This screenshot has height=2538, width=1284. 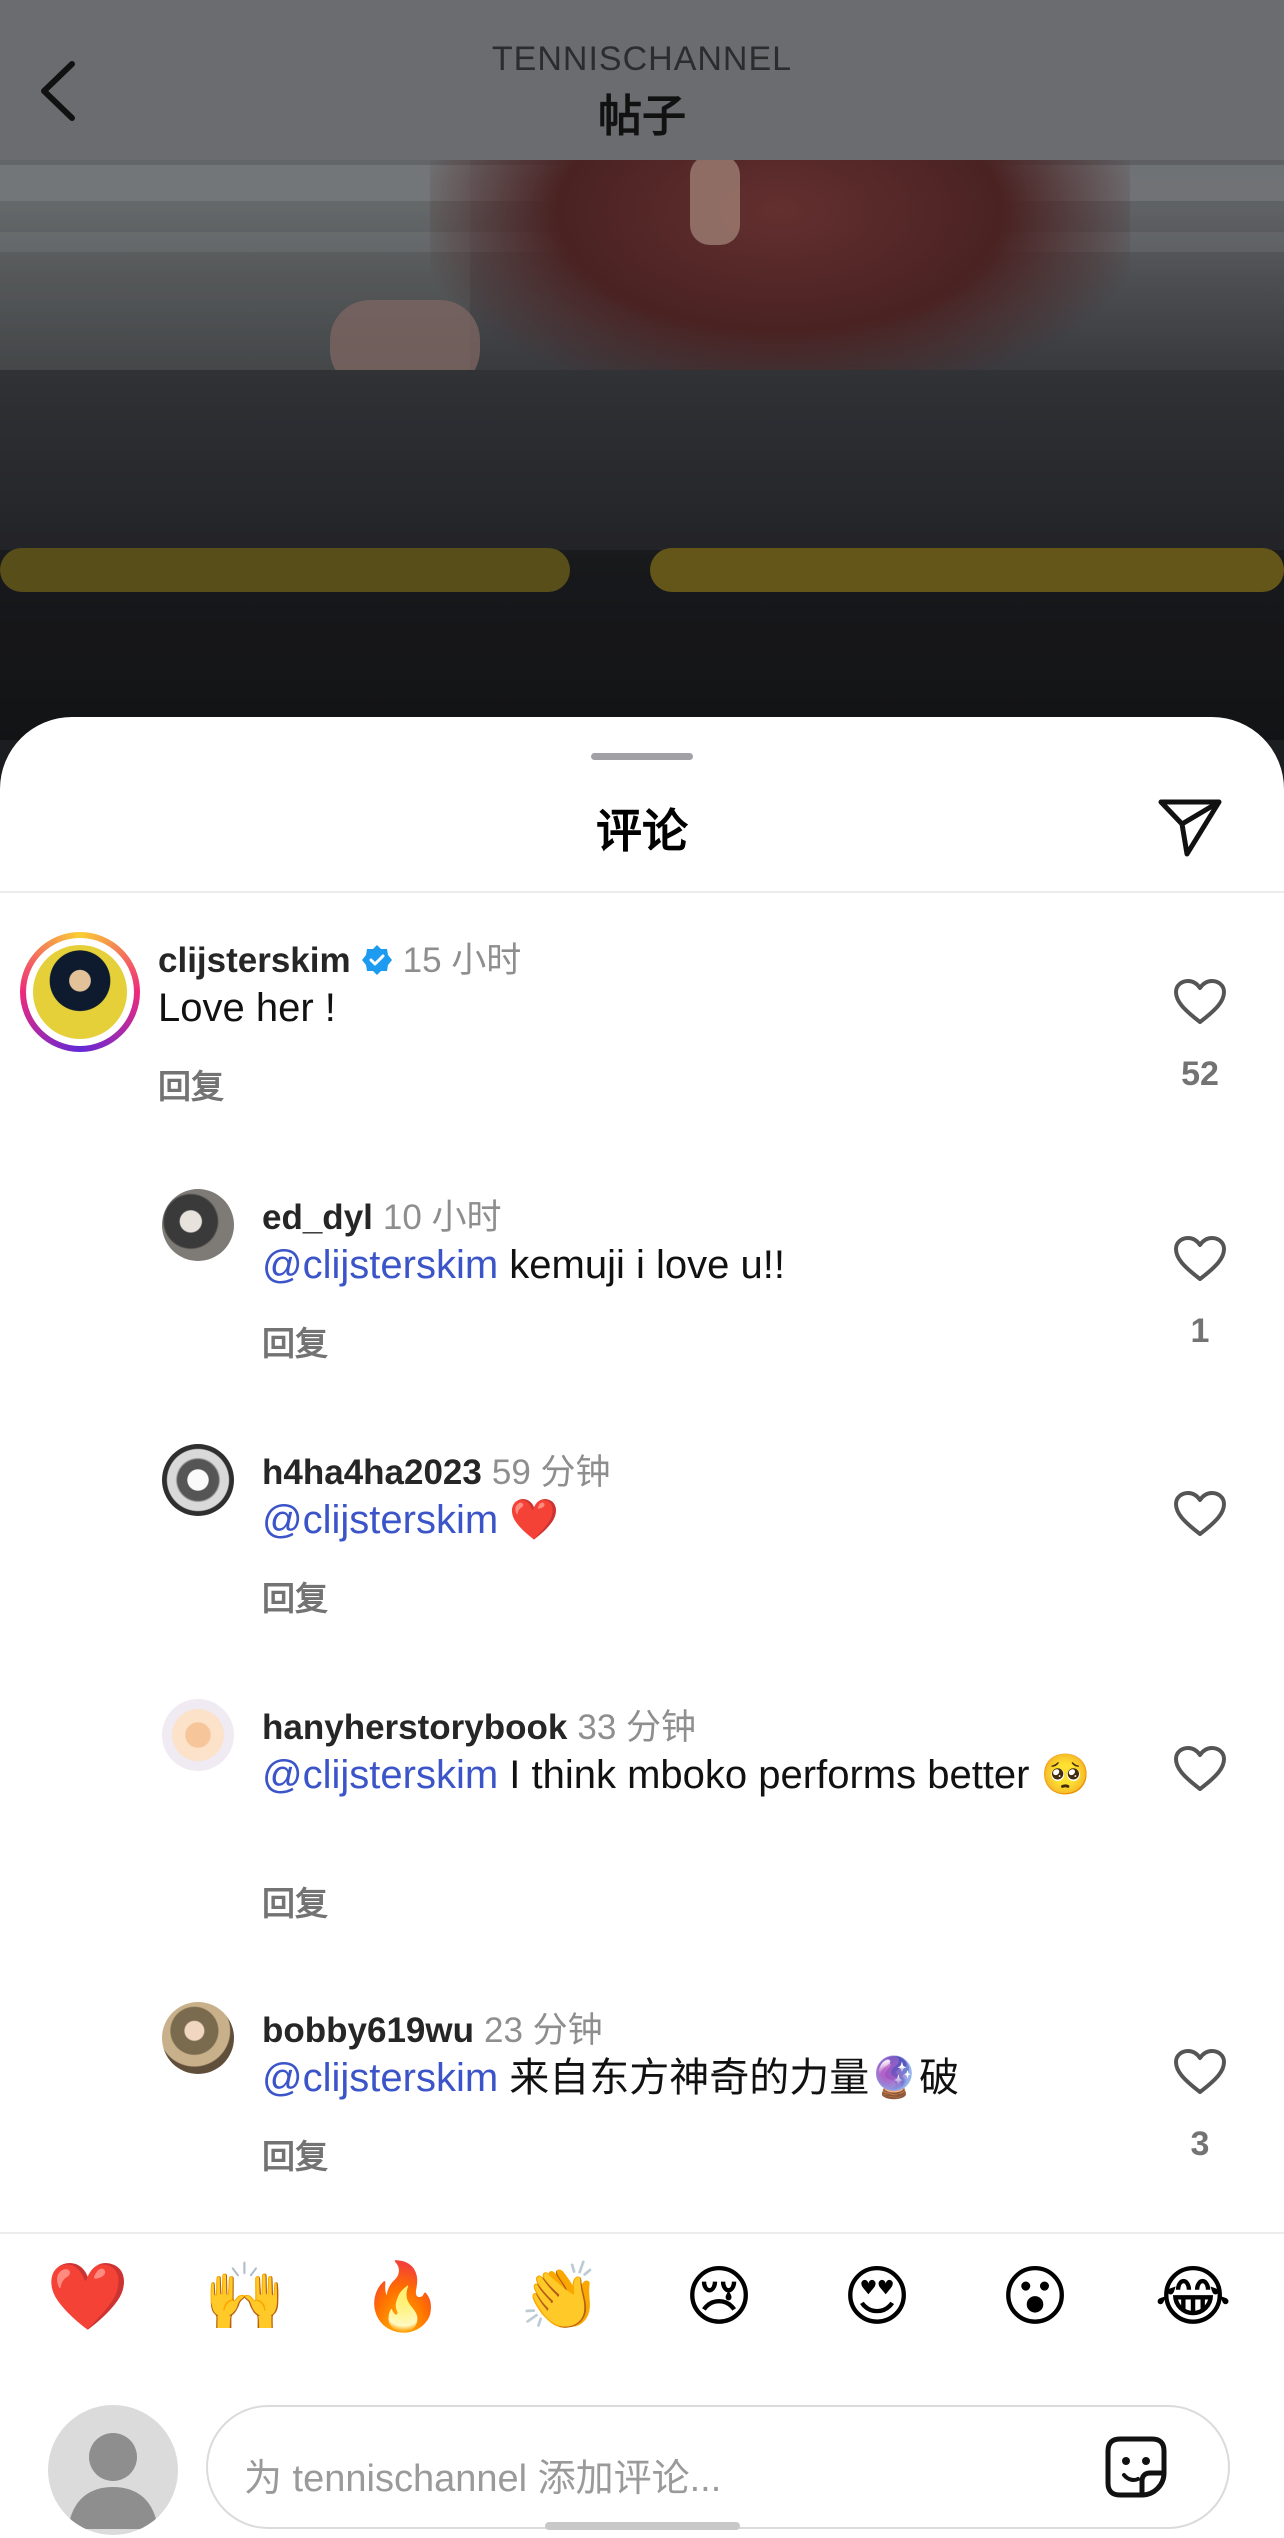 What do you see at coordinates (642, 756) in the screenshot?
I see `drag-handle` at bounding box center [642, 756].